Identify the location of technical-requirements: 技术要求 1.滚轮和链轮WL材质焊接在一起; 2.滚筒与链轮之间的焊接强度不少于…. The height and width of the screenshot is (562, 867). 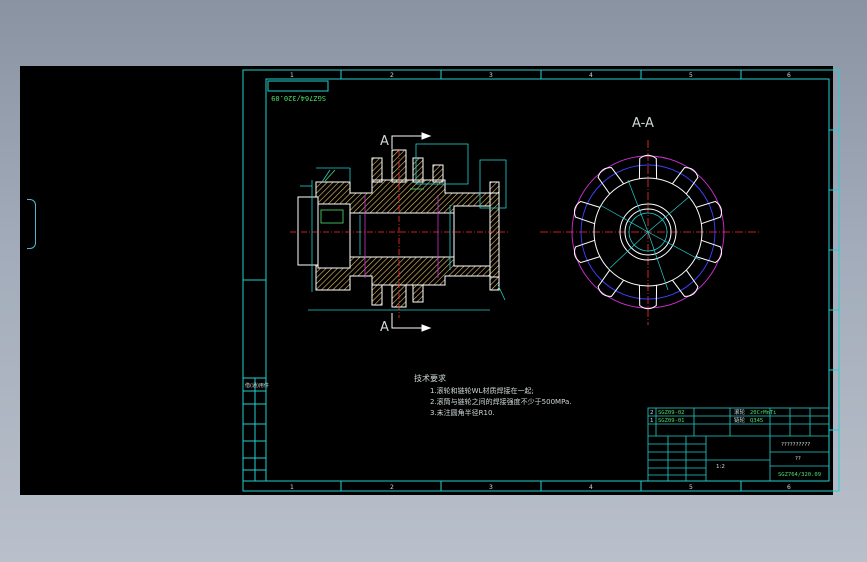
(493, 395).